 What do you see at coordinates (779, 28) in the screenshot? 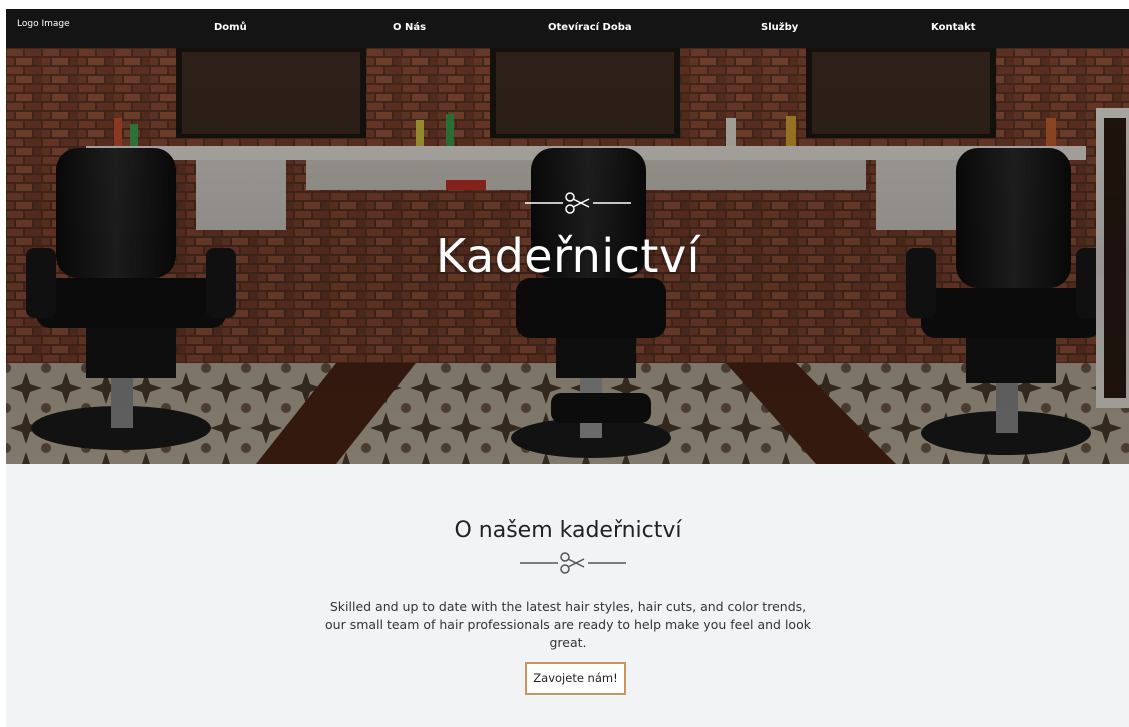
I see `nav-item-services: Služby` at bounding box center [779, 28].